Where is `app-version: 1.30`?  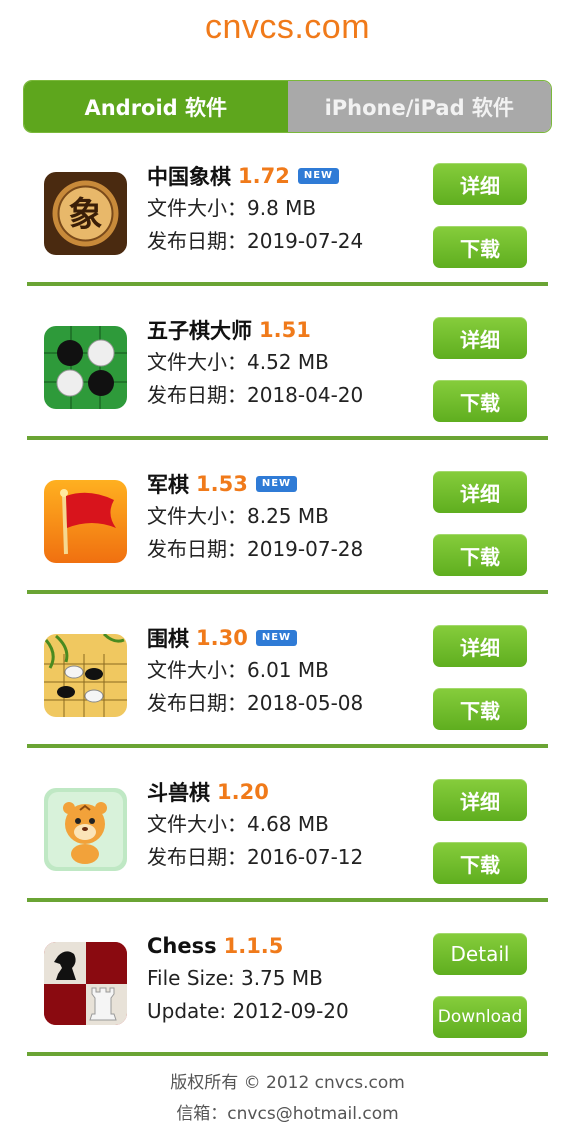 app-version: 1.30 is located at coordinates (222, 638).